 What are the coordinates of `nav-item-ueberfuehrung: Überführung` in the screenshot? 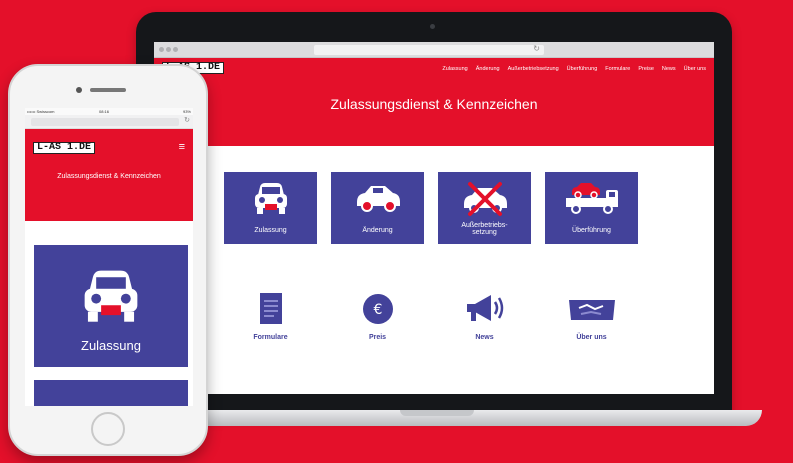 It's located at (582, 69).